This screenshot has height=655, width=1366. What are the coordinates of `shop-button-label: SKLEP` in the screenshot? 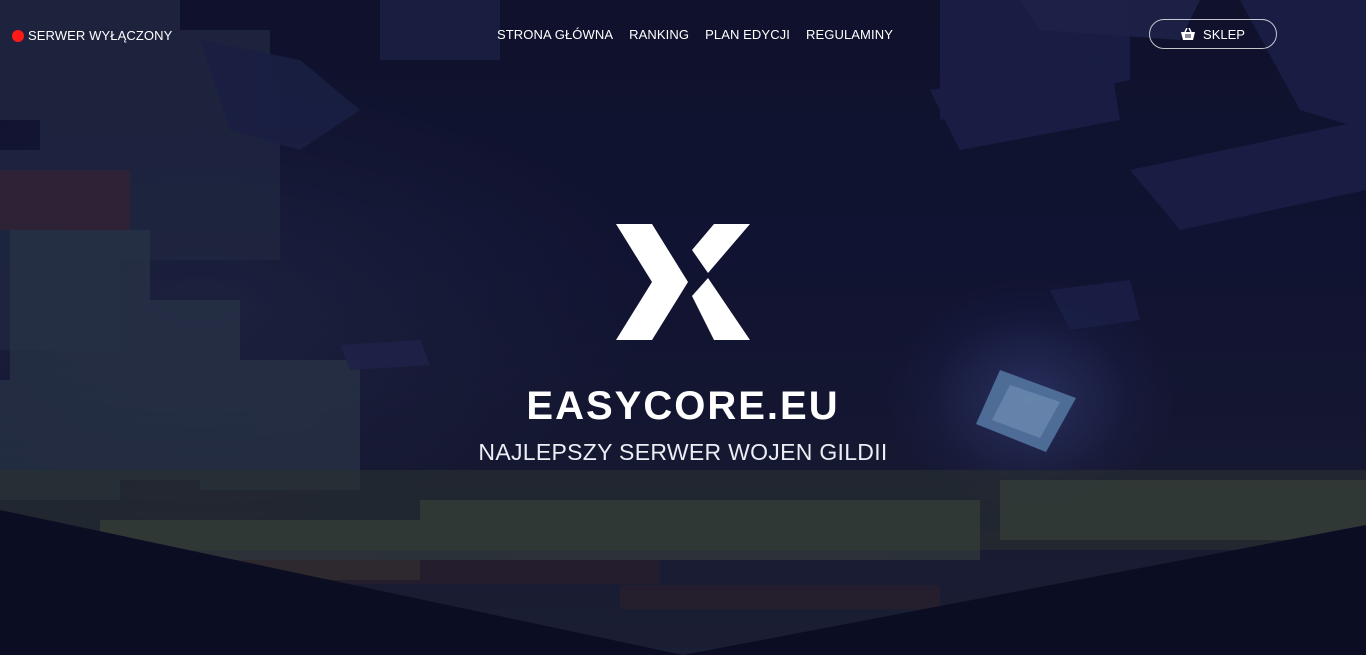 It's located at (1224, 34).